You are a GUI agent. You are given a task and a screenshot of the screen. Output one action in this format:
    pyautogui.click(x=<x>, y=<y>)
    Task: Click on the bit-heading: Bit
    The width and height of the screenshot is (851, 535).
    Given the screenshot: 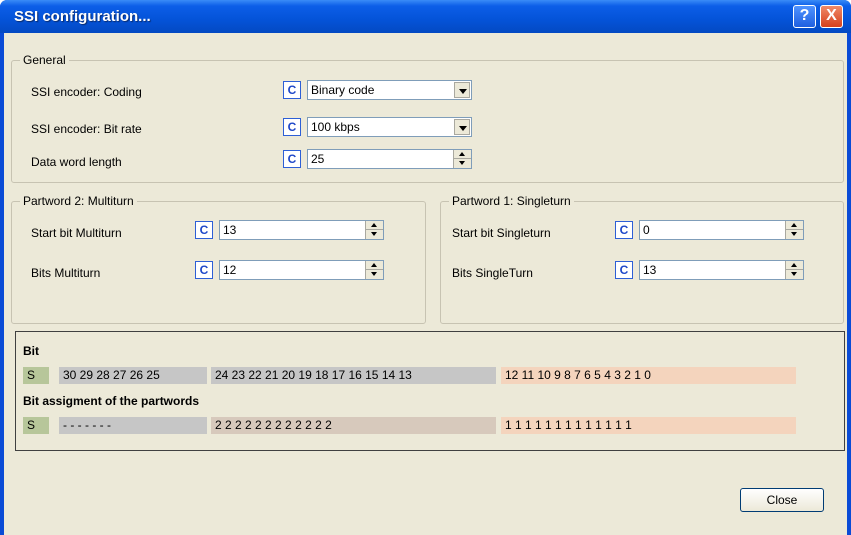 What is the action you would take?
    pyautogui.click(x=31, y=351)
    